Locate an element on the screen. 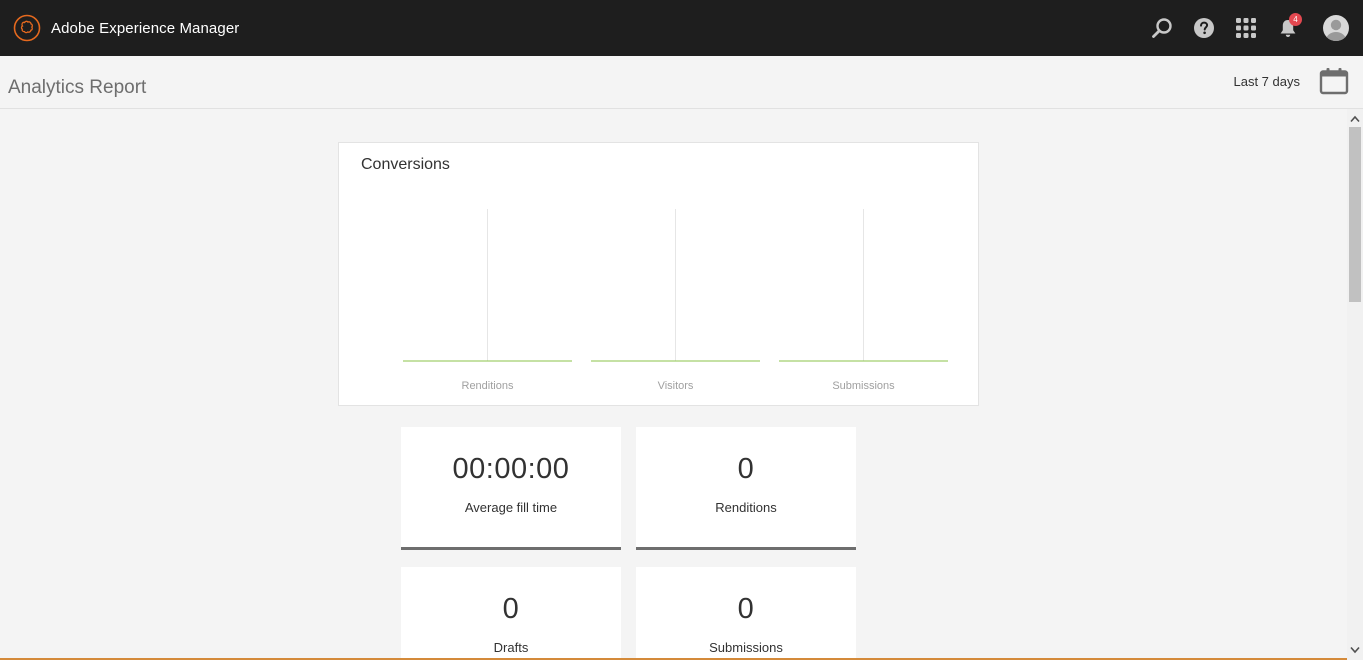 The image size is (1363, 660). shell-header: Adobe Experience Manager 4 is located at coordinates (681, 28).